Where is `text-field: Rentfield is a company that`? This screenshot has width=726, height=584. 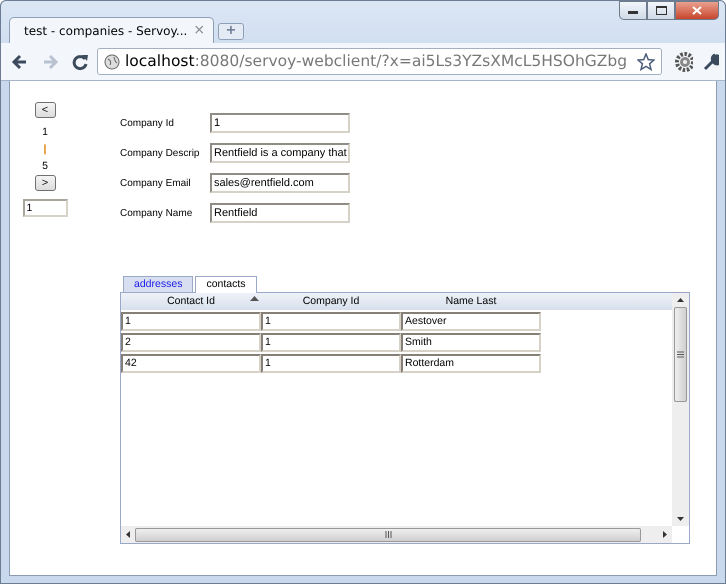 text-field: Rentfield is a company that is located at coordinates (280, 153).